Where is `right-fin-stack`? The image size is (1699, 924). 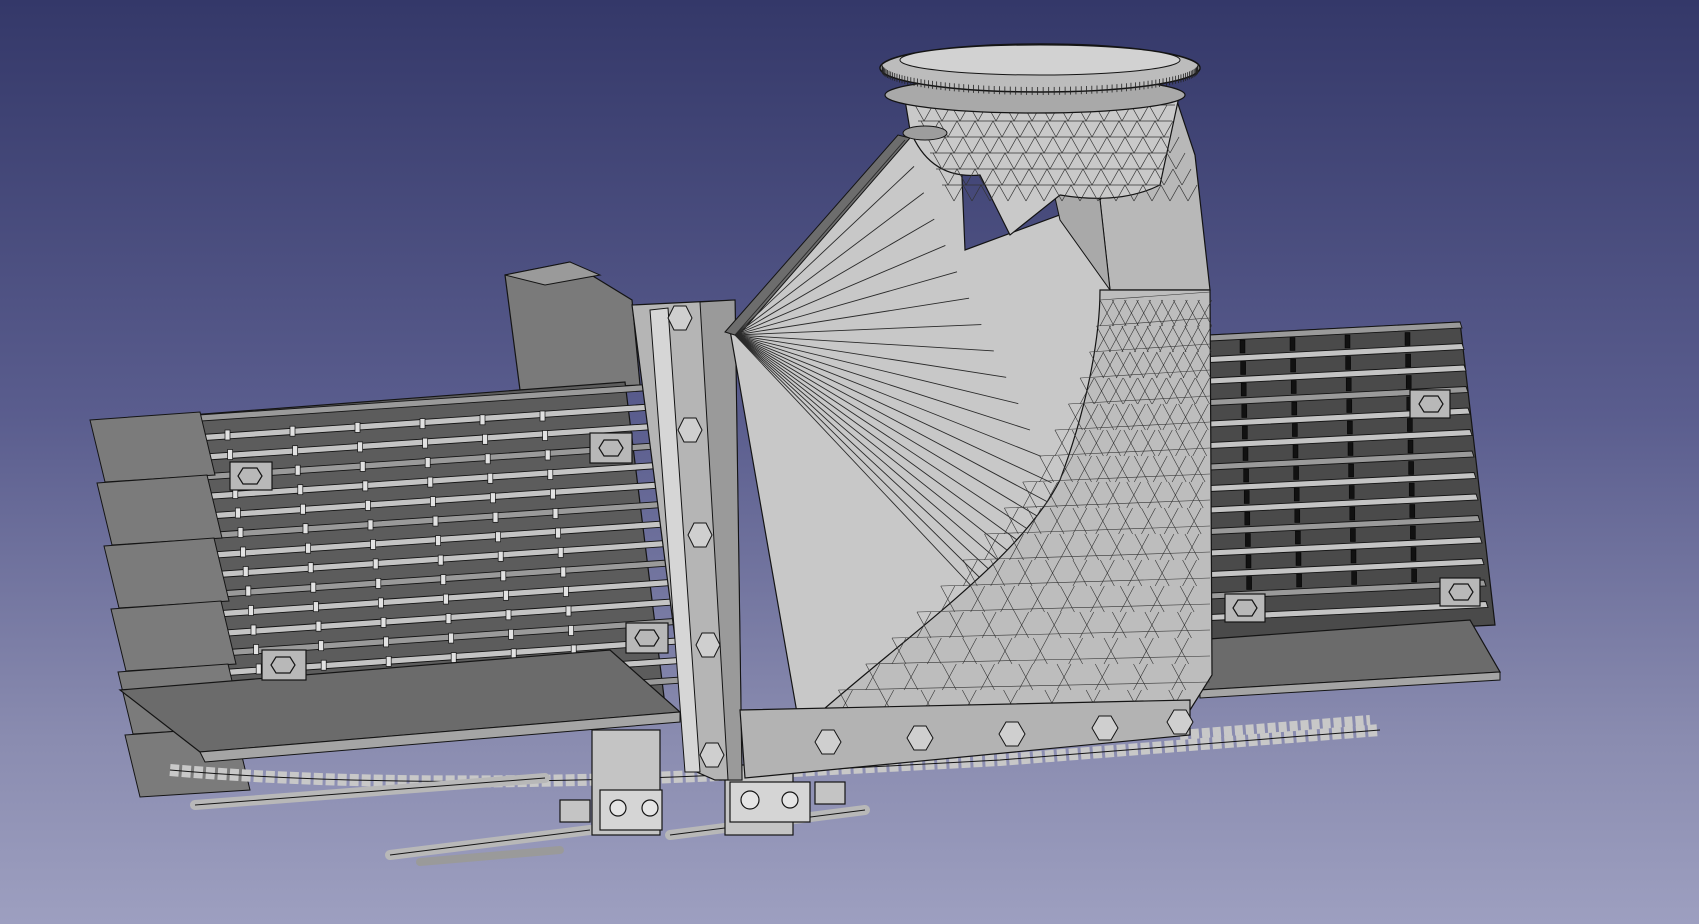
right-fin-stack is located at coordinates (1348, 510).